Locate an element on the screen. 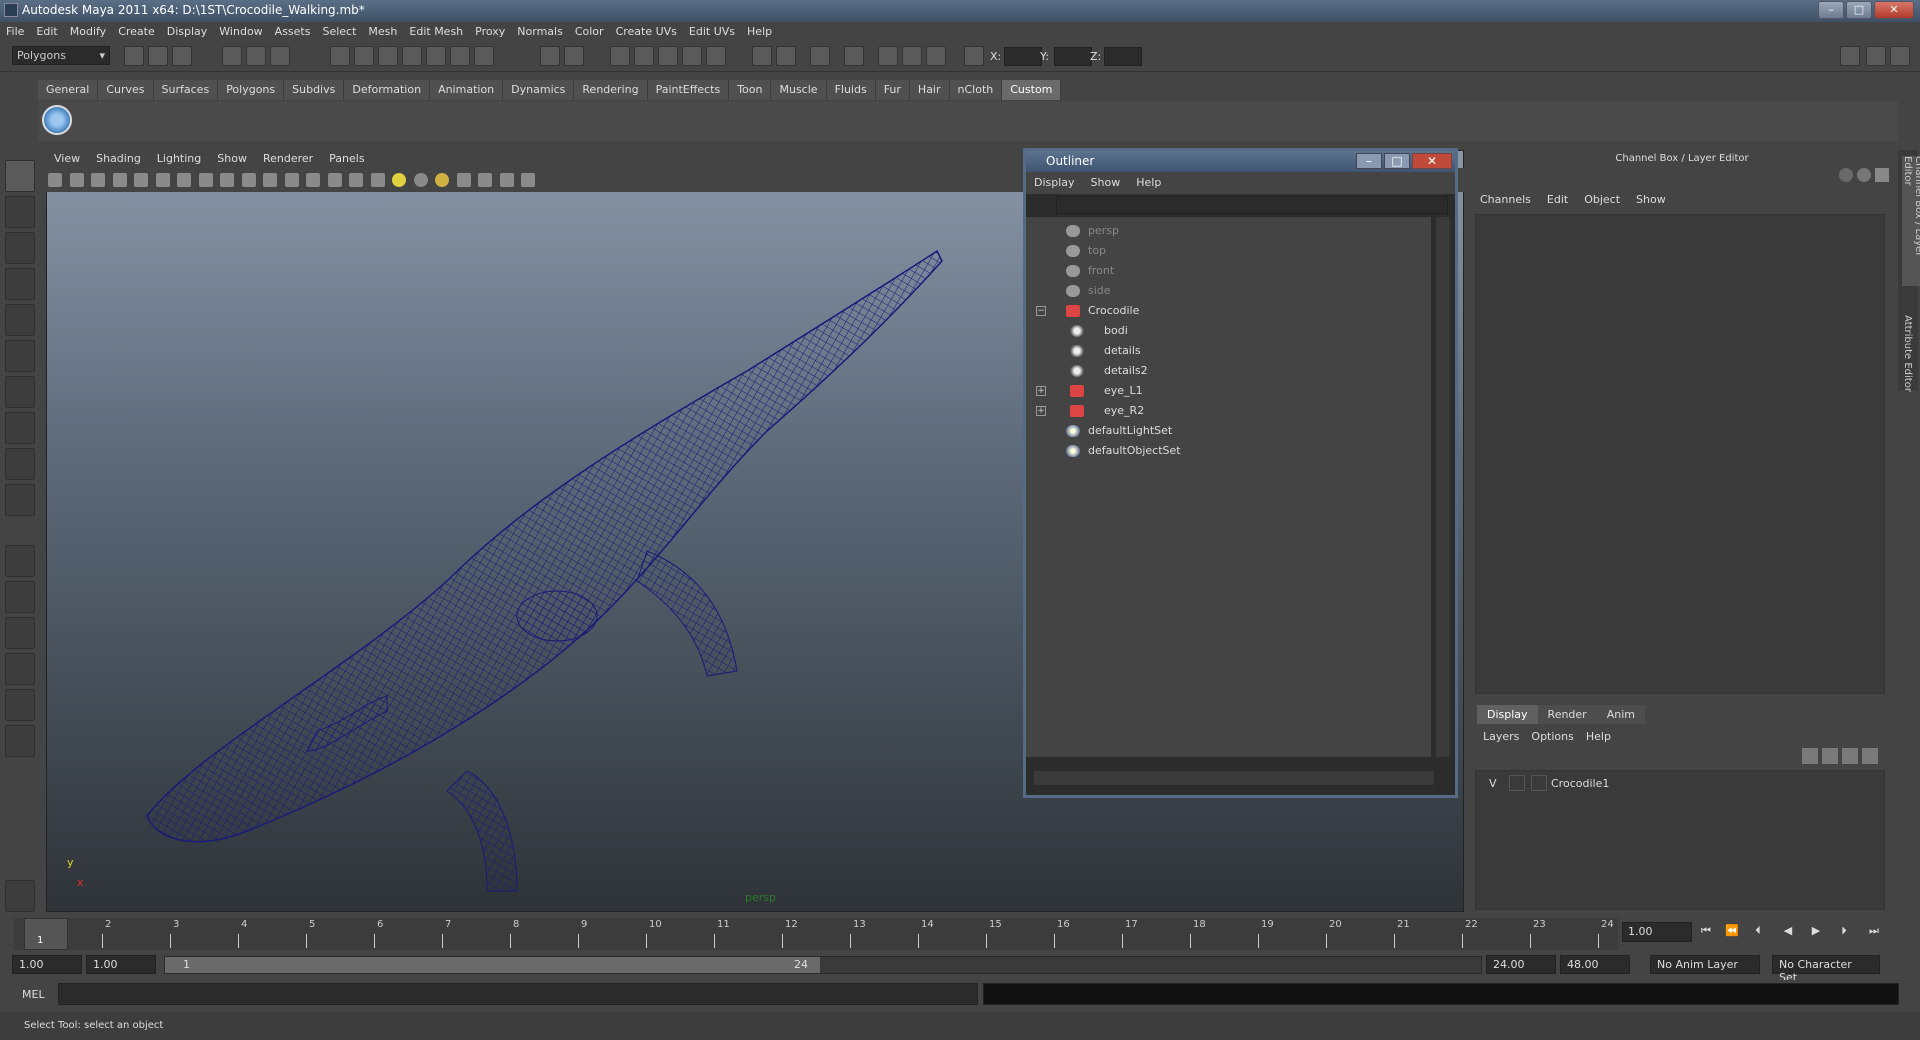 This screenshot has height=1040, width=1920. select-object-icon is located at coordinates (256, 56).